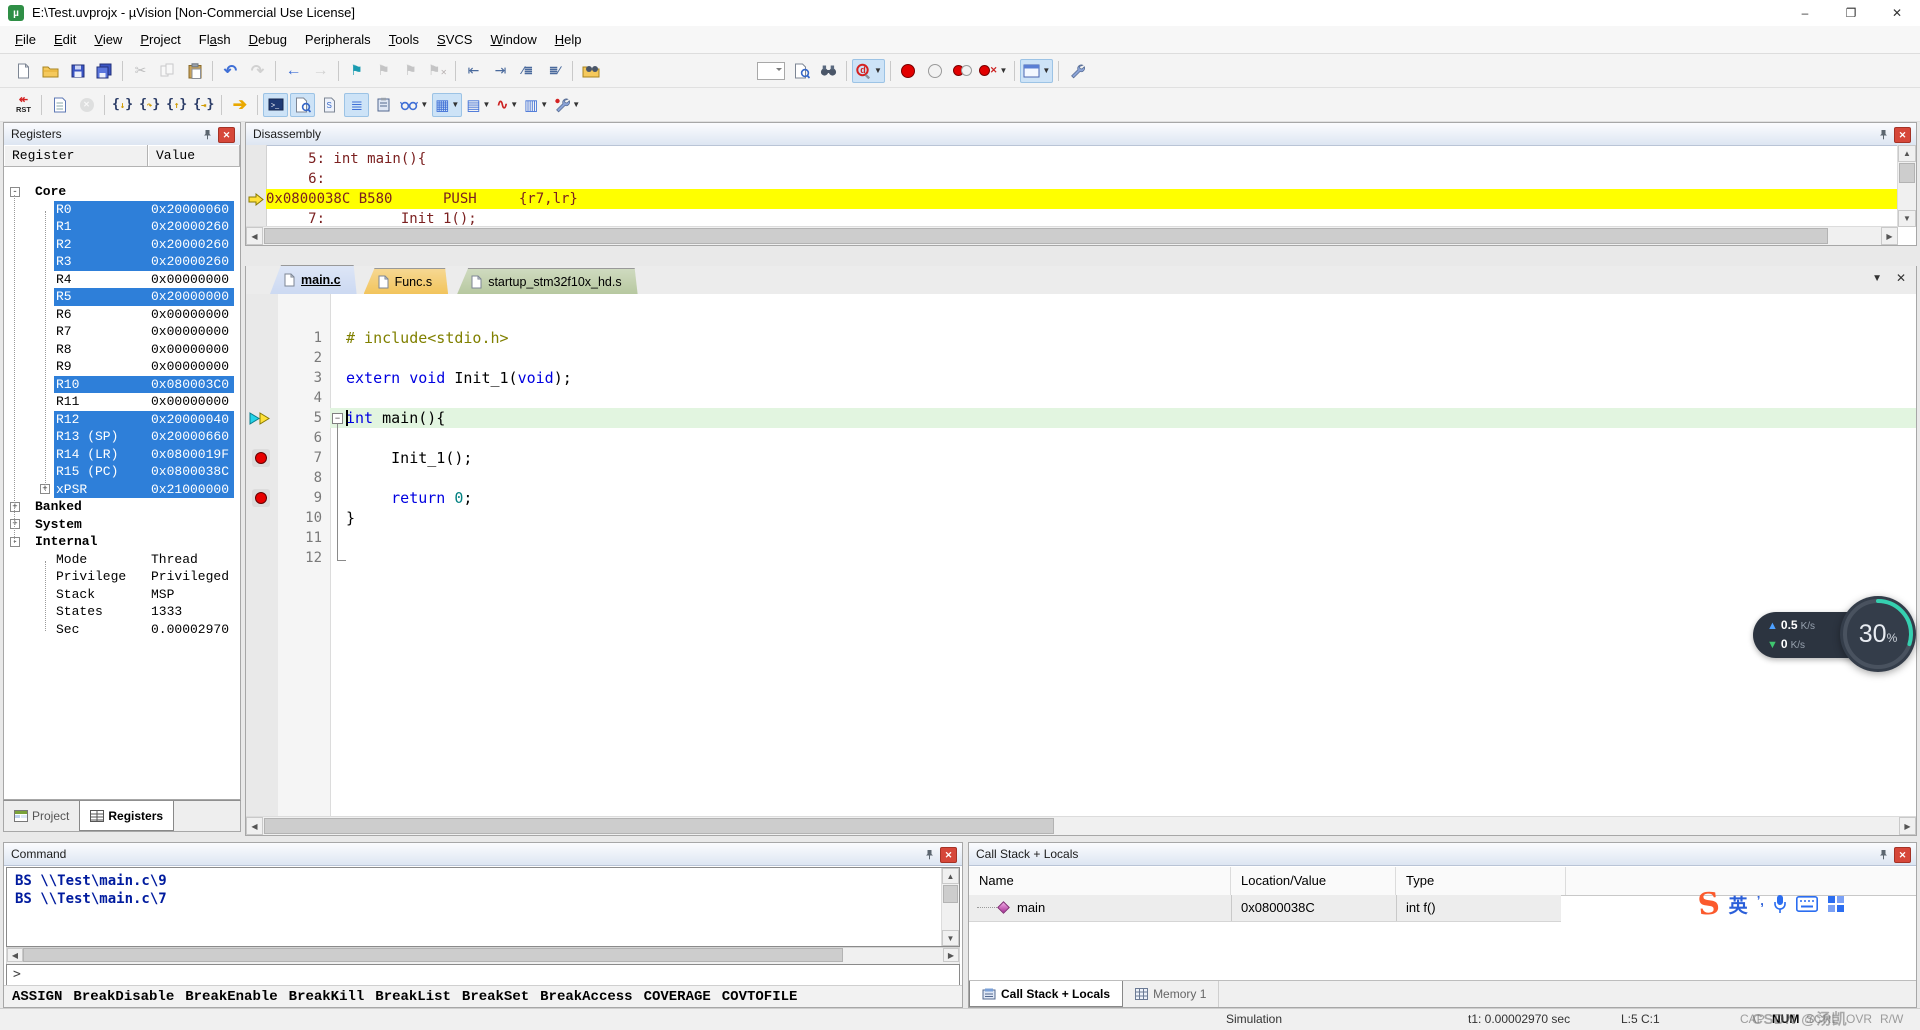  Describe the element at coordinates (144, 612) in the screenshot. I see `register-entry: States 1333` at that location.